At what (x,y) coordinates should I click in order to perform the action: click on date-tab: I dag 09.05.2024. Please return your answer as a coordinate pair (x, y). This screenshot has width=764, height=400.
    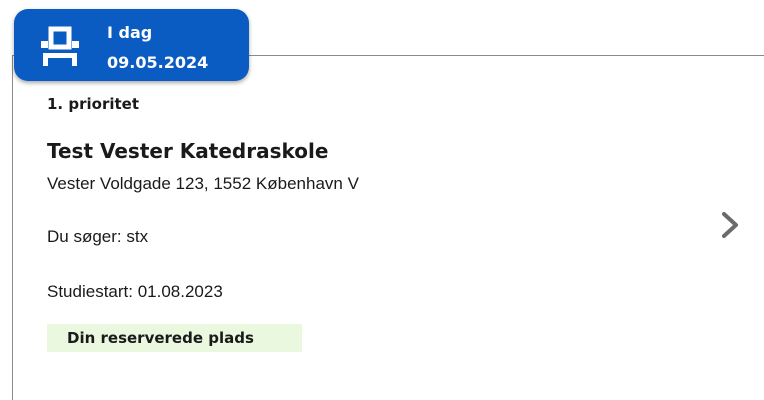
    Looking at the image, I should click on (131, 45).